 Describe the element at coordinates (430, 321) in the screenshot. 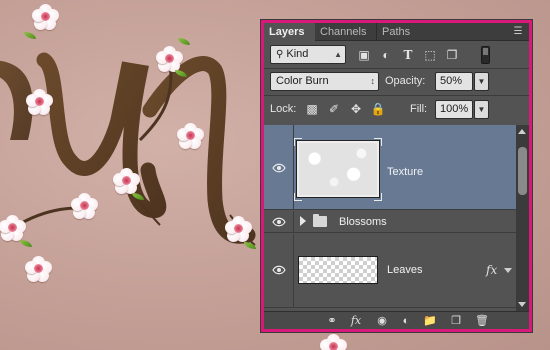

I see `new-group-icon: 📁` at that location.